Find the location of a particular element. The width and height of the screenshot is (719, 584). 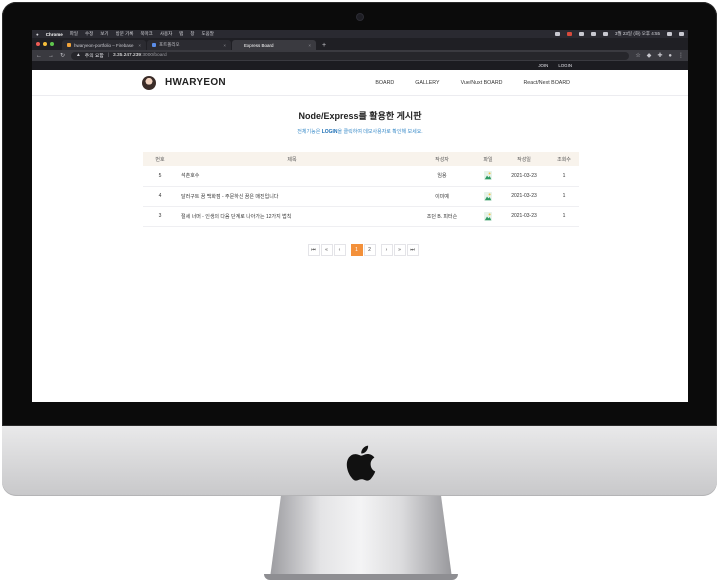

cell-author: 이미예 is located at coordinates (442, 196).